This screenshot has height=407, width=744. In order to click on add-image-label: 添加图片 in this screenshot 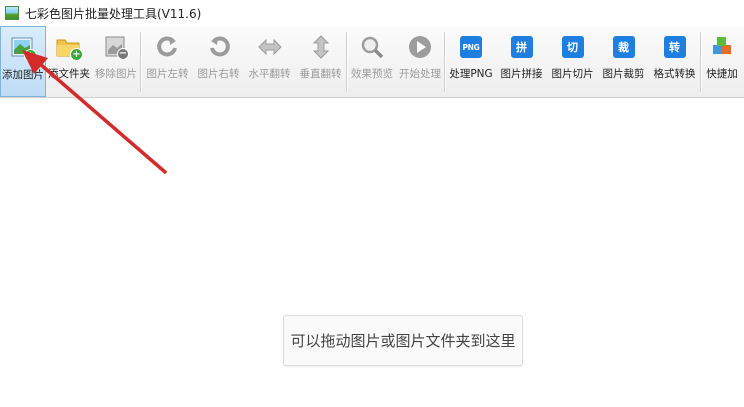, I will do `click(23, 75)`.